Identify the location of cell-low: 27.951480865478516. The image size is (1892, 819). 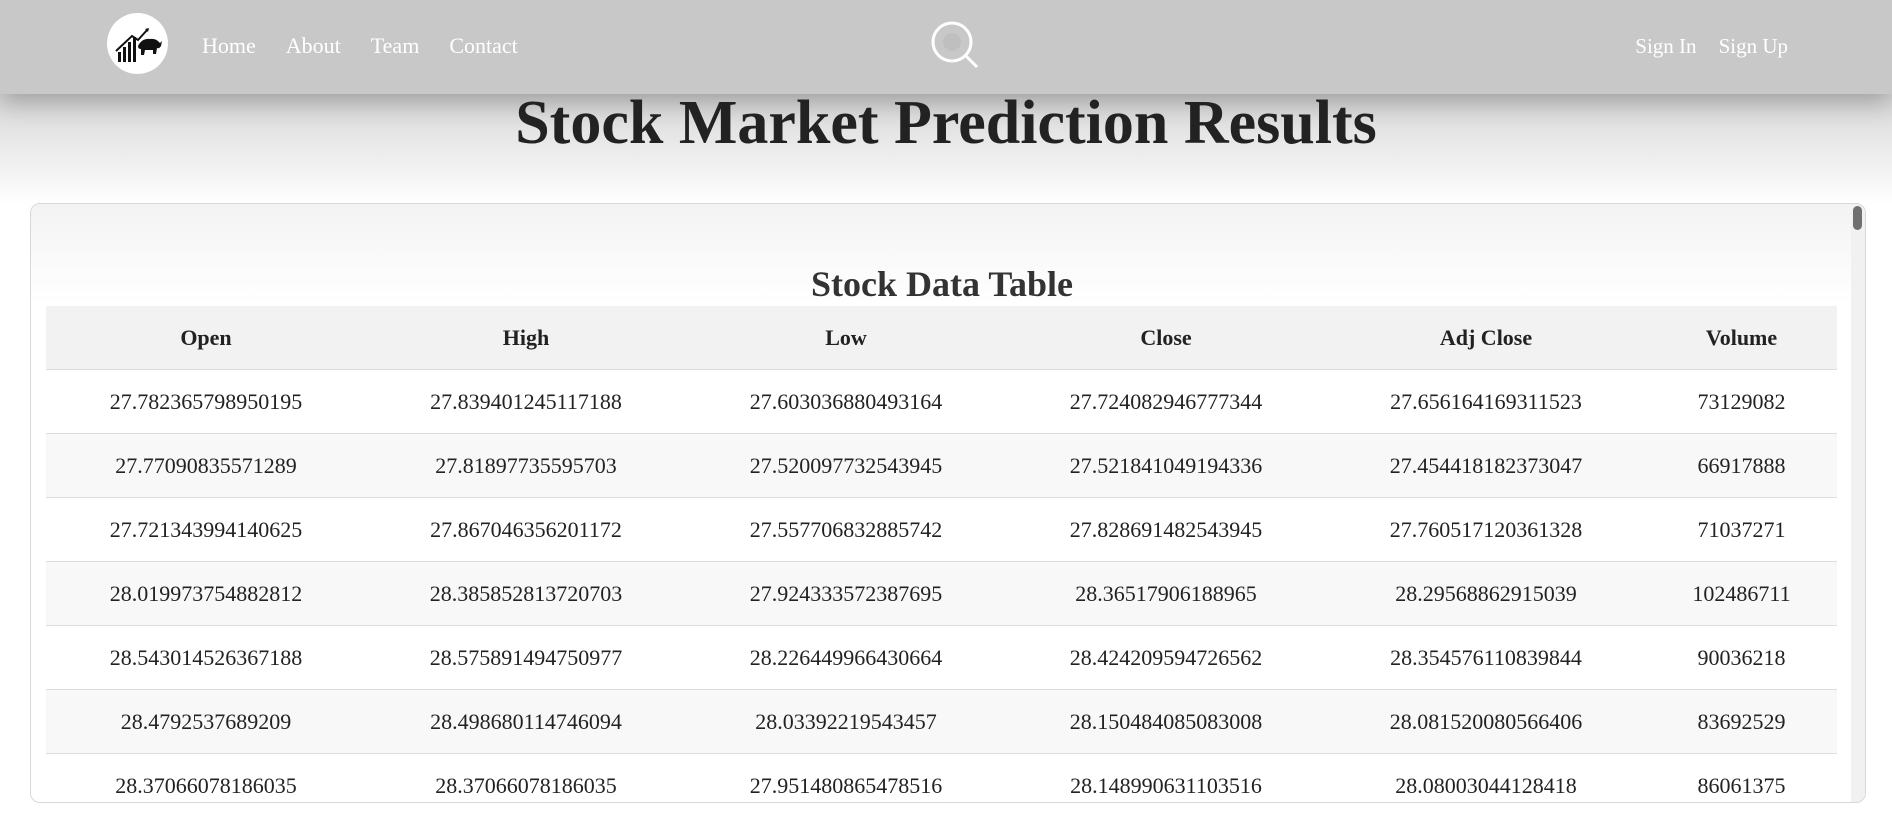
(846, 777).